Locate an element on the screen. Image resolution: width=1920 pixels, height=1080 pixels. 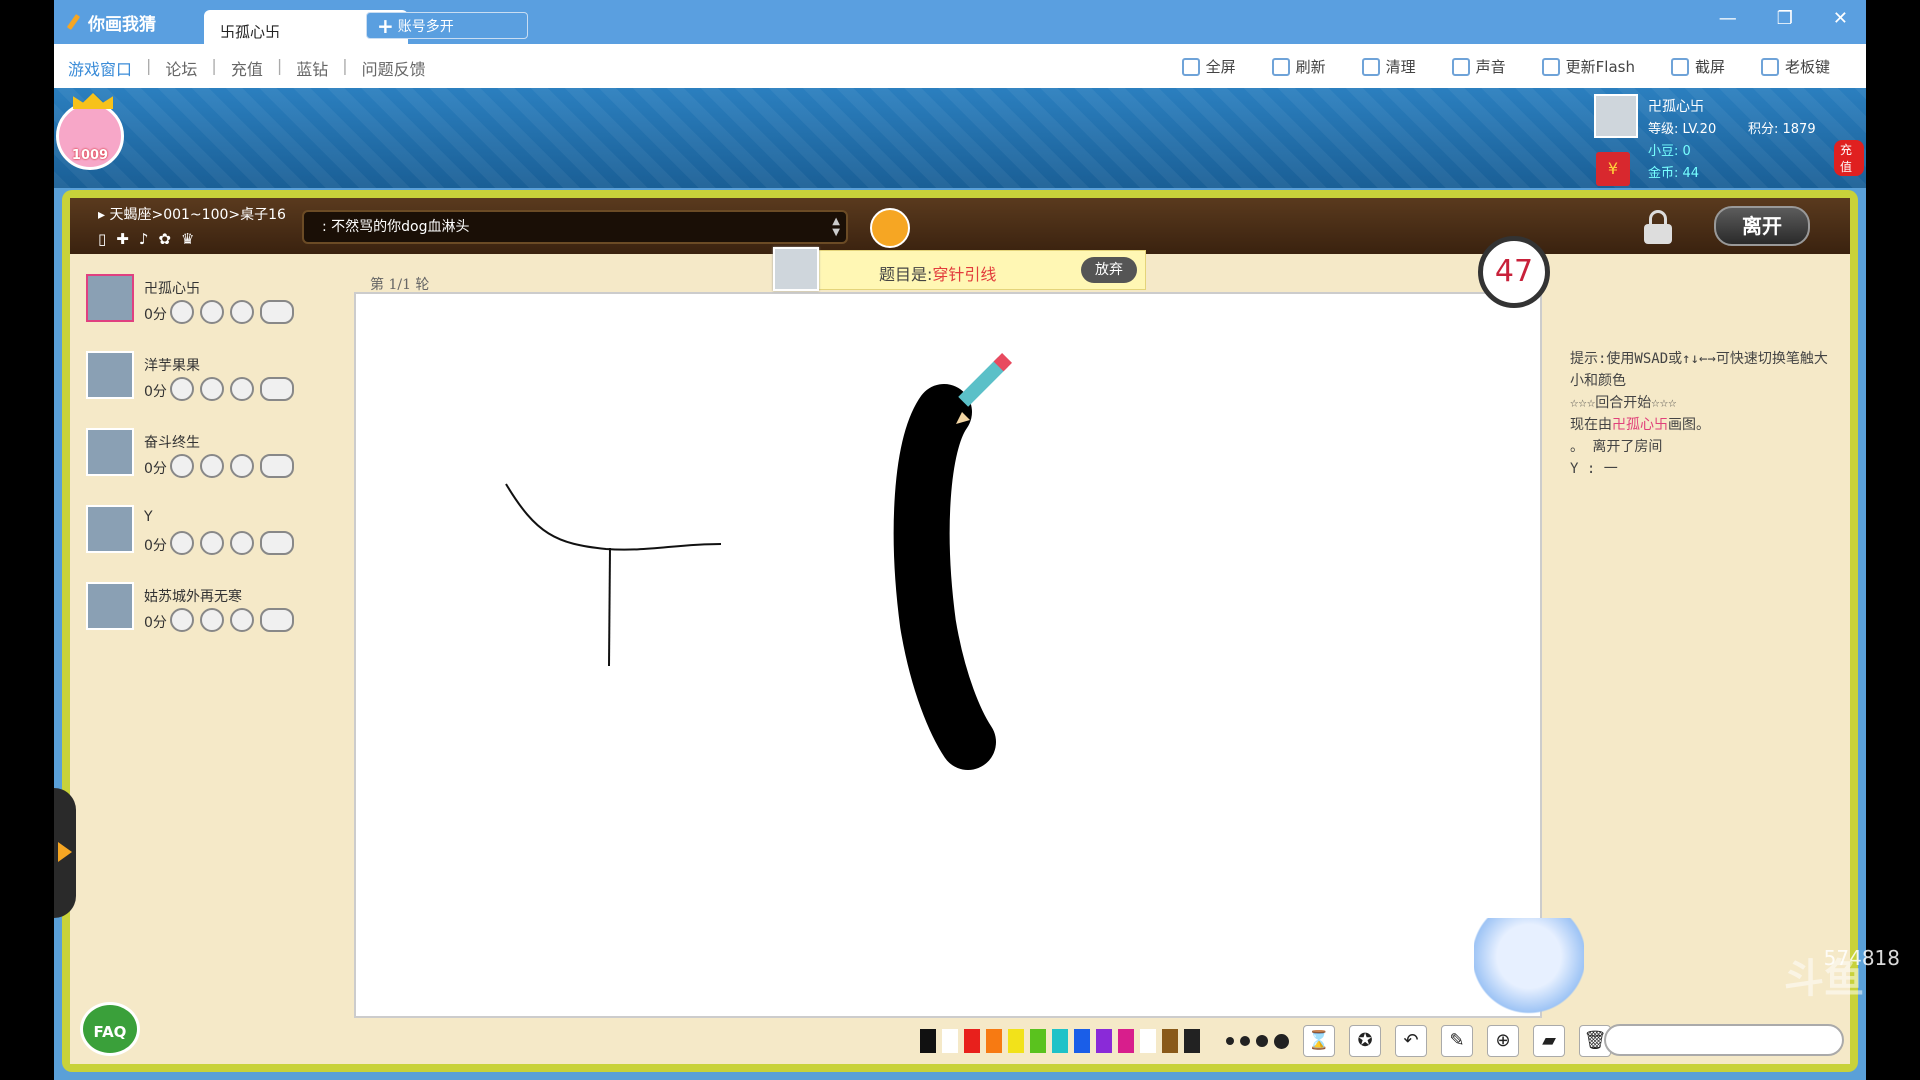
yen-icon: ¥ is located at coordinates (1613, 169).